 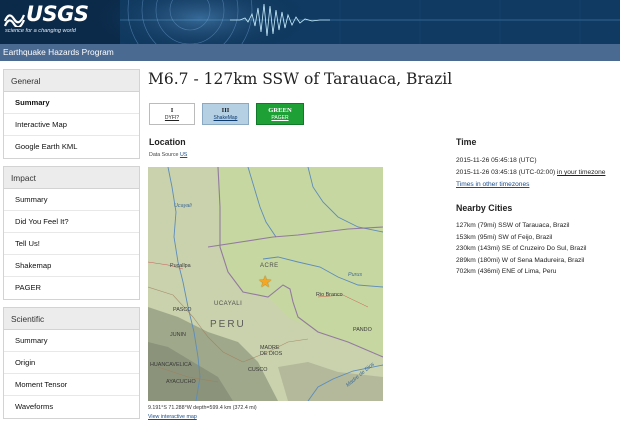 I want to click on usgs-wave-icon, so click(x=15, y=20).